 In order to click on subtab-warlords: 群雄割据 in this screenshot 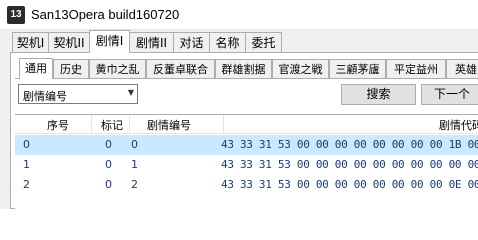, I will do `click(243, 68)`.